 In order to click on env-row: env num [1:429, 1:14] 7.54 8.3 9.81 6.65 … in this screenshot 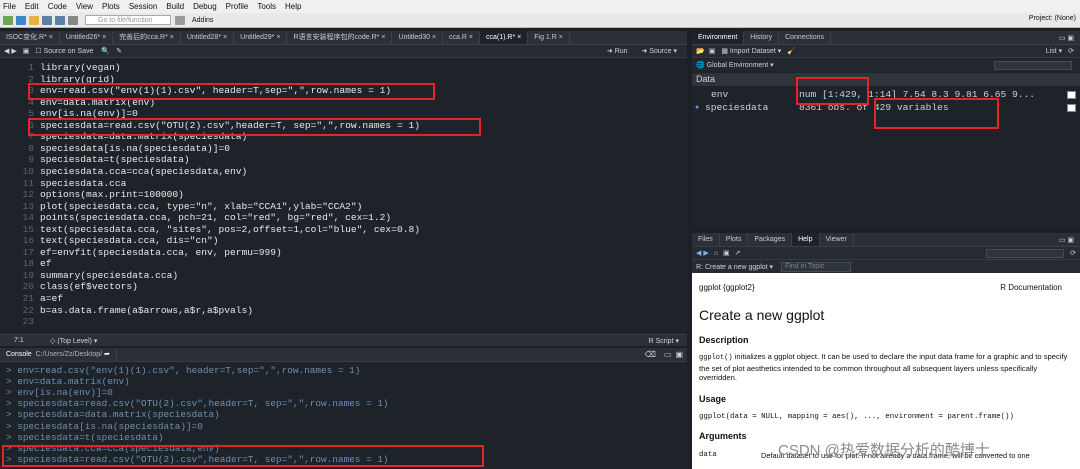, I will do `click(886, 94)`.